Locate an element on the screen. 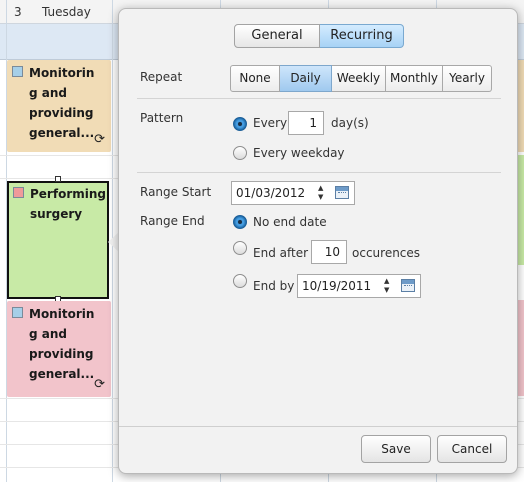 Image resolution: width=524 pixels, height=482 pixels. tab-general: General is located at coordinates (277, 36).